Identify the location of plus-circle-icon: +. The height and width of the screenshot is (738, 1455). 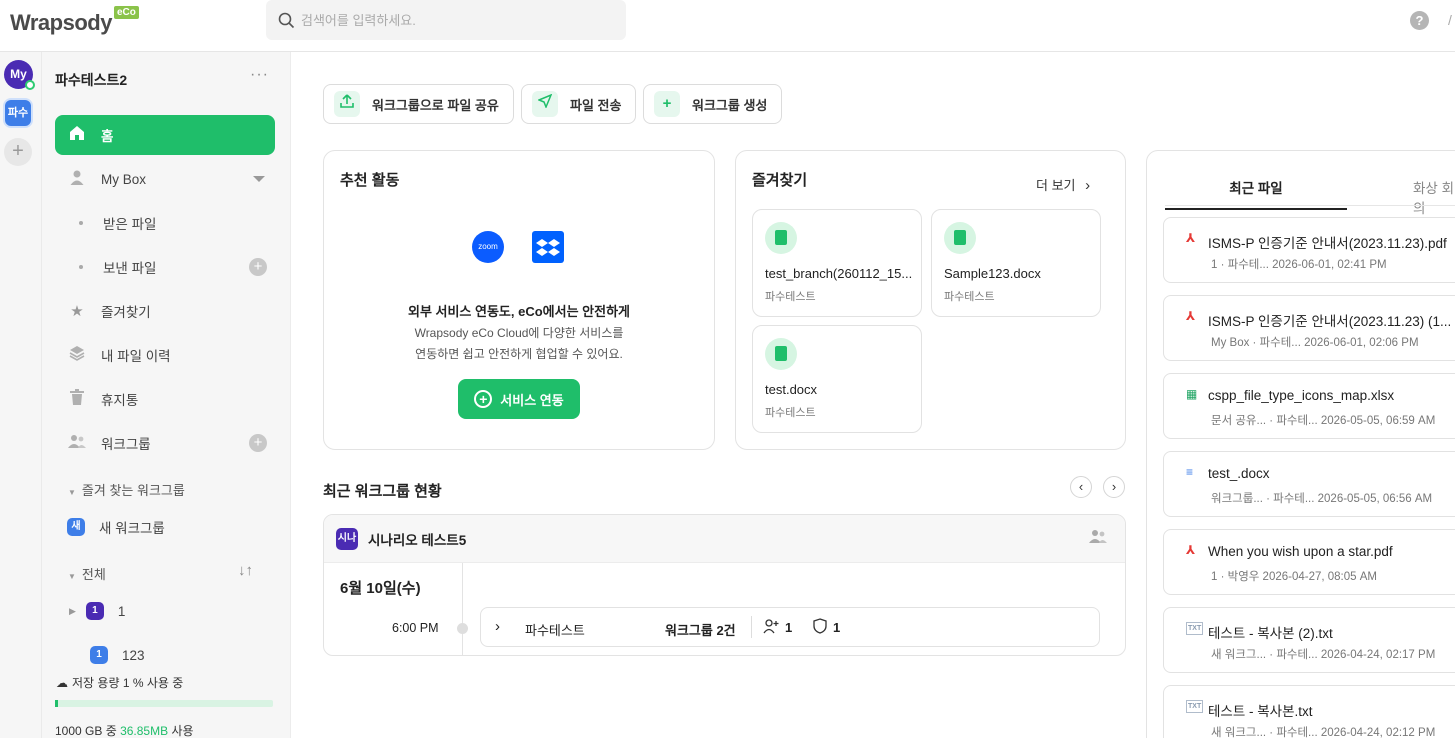
(483, 399).